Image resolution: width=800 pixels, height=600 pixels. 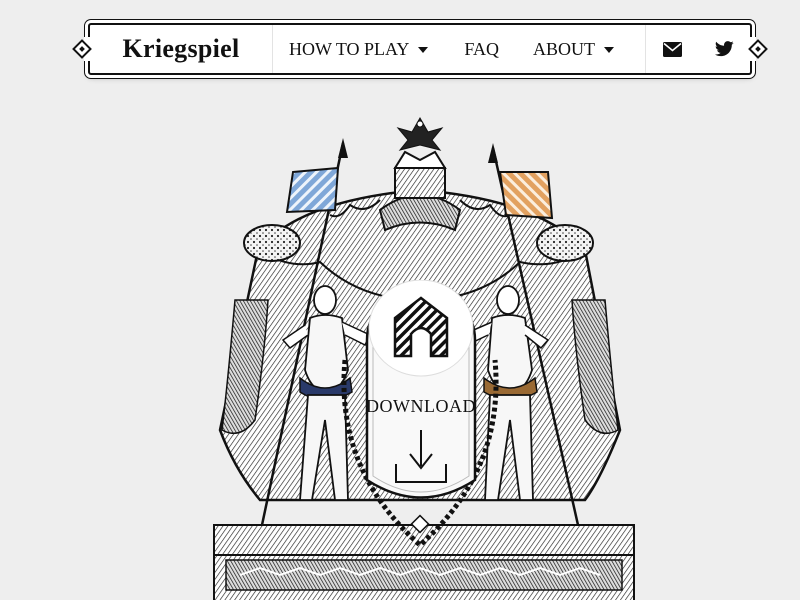 I want to click on social-icons, so click(x=697, y=49).